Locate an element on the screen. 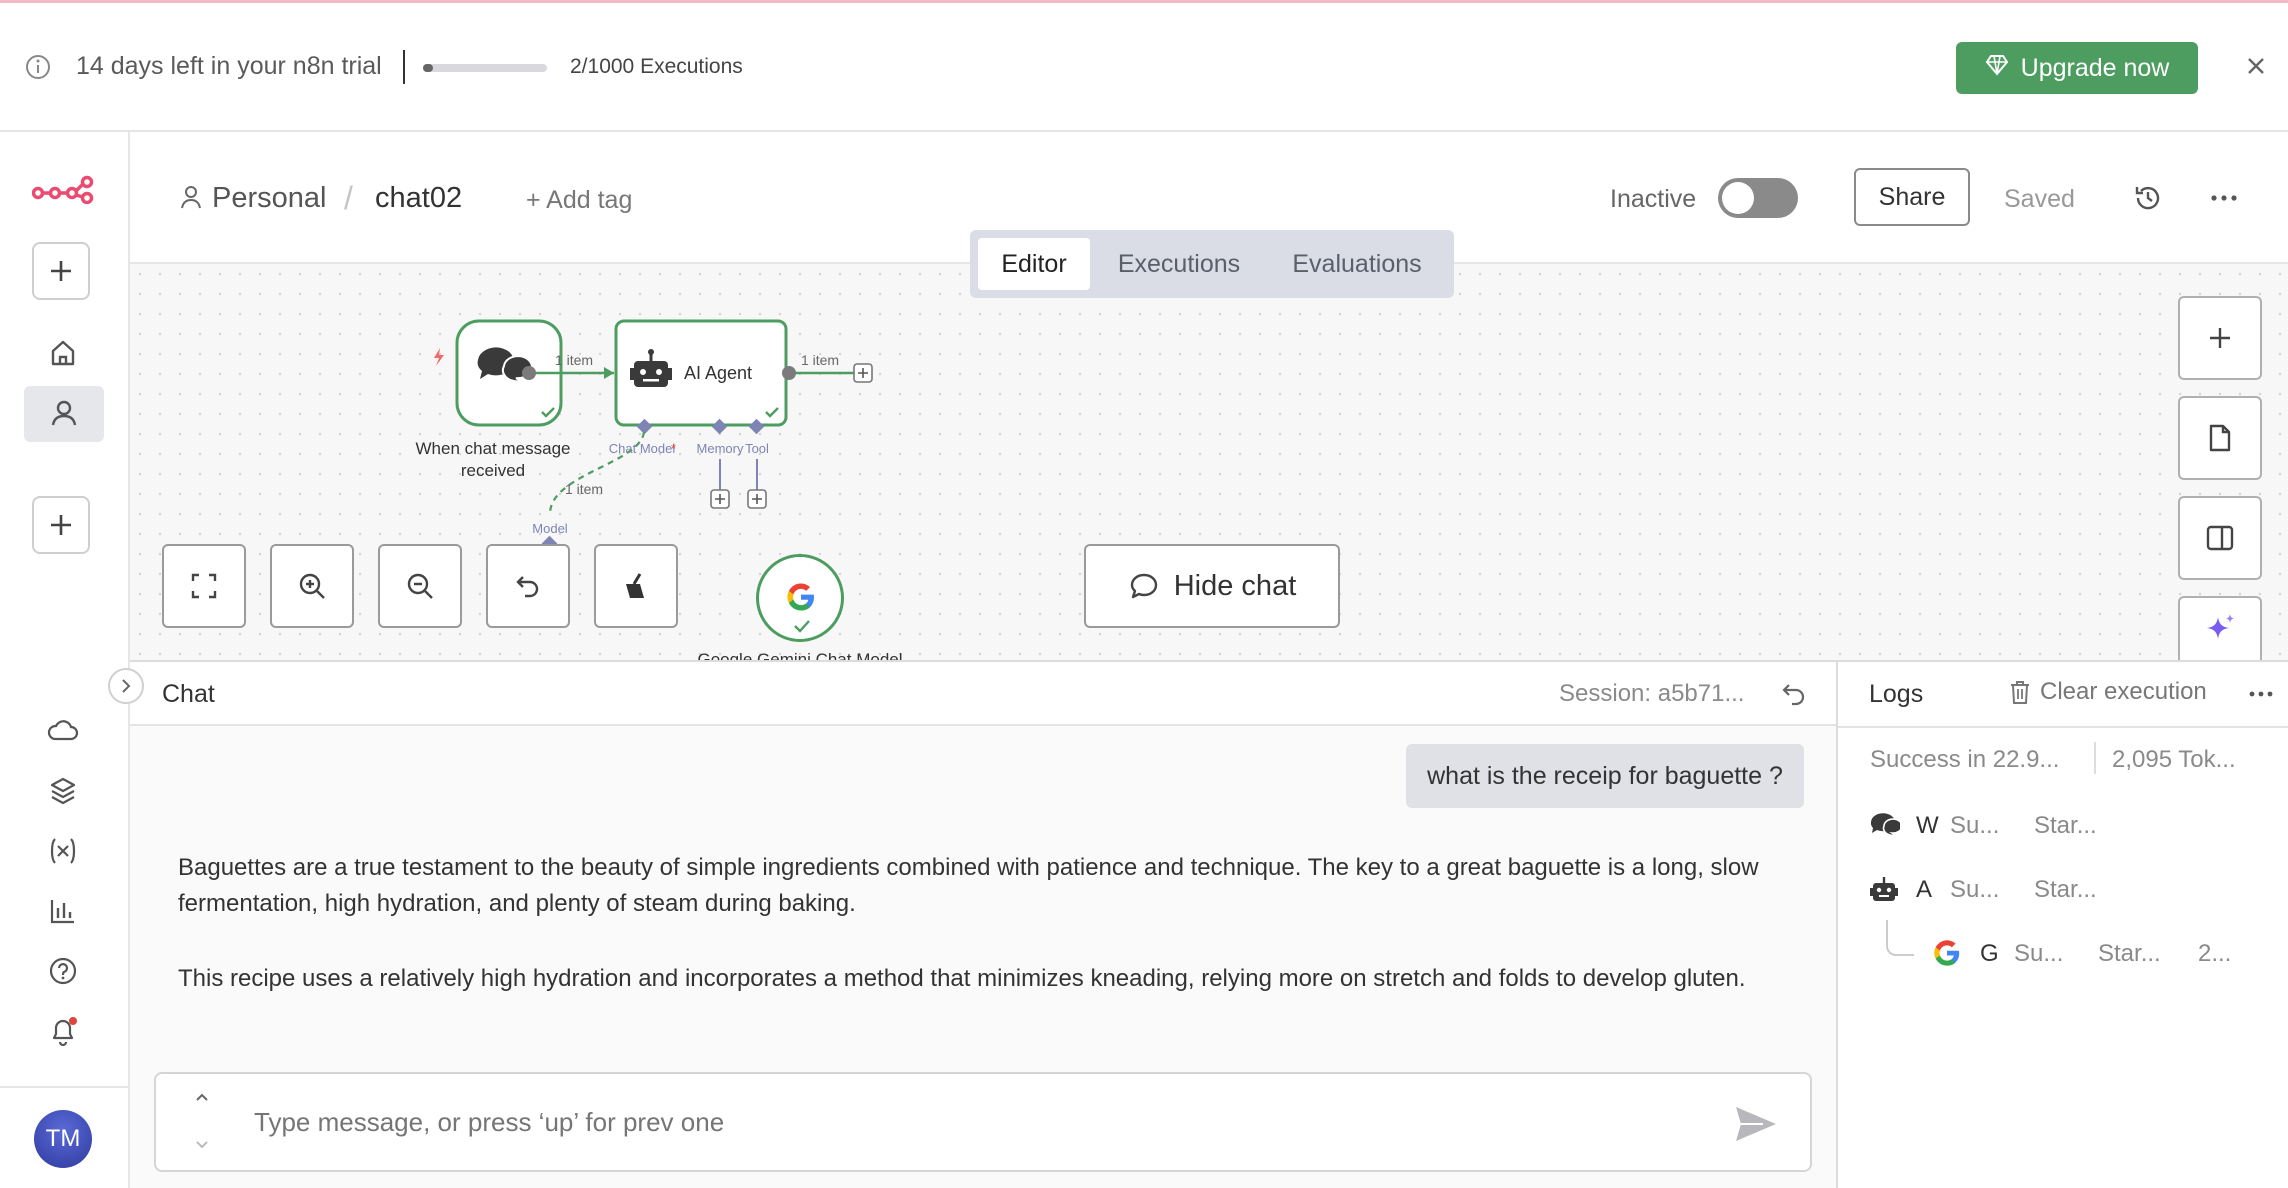 The height and width of the screenshot is (1188, 2288). robot-icon is located at coordinates (1884, 891).